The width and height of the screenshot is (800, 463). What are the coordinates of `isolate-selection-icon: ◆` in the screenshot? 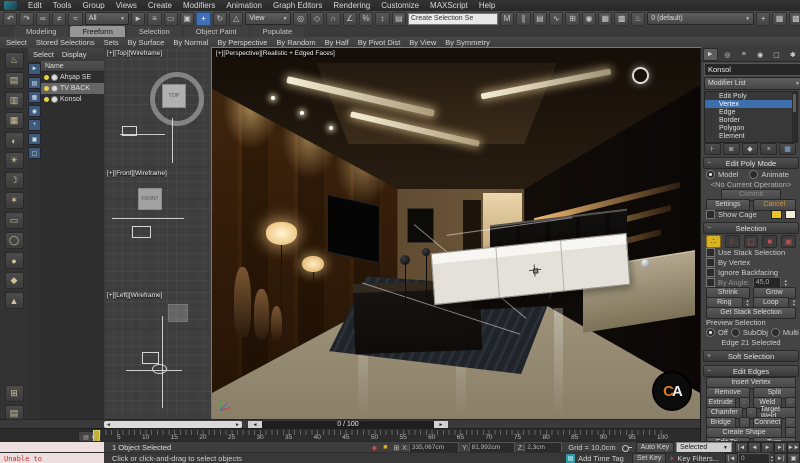 It's located at (374, 448).